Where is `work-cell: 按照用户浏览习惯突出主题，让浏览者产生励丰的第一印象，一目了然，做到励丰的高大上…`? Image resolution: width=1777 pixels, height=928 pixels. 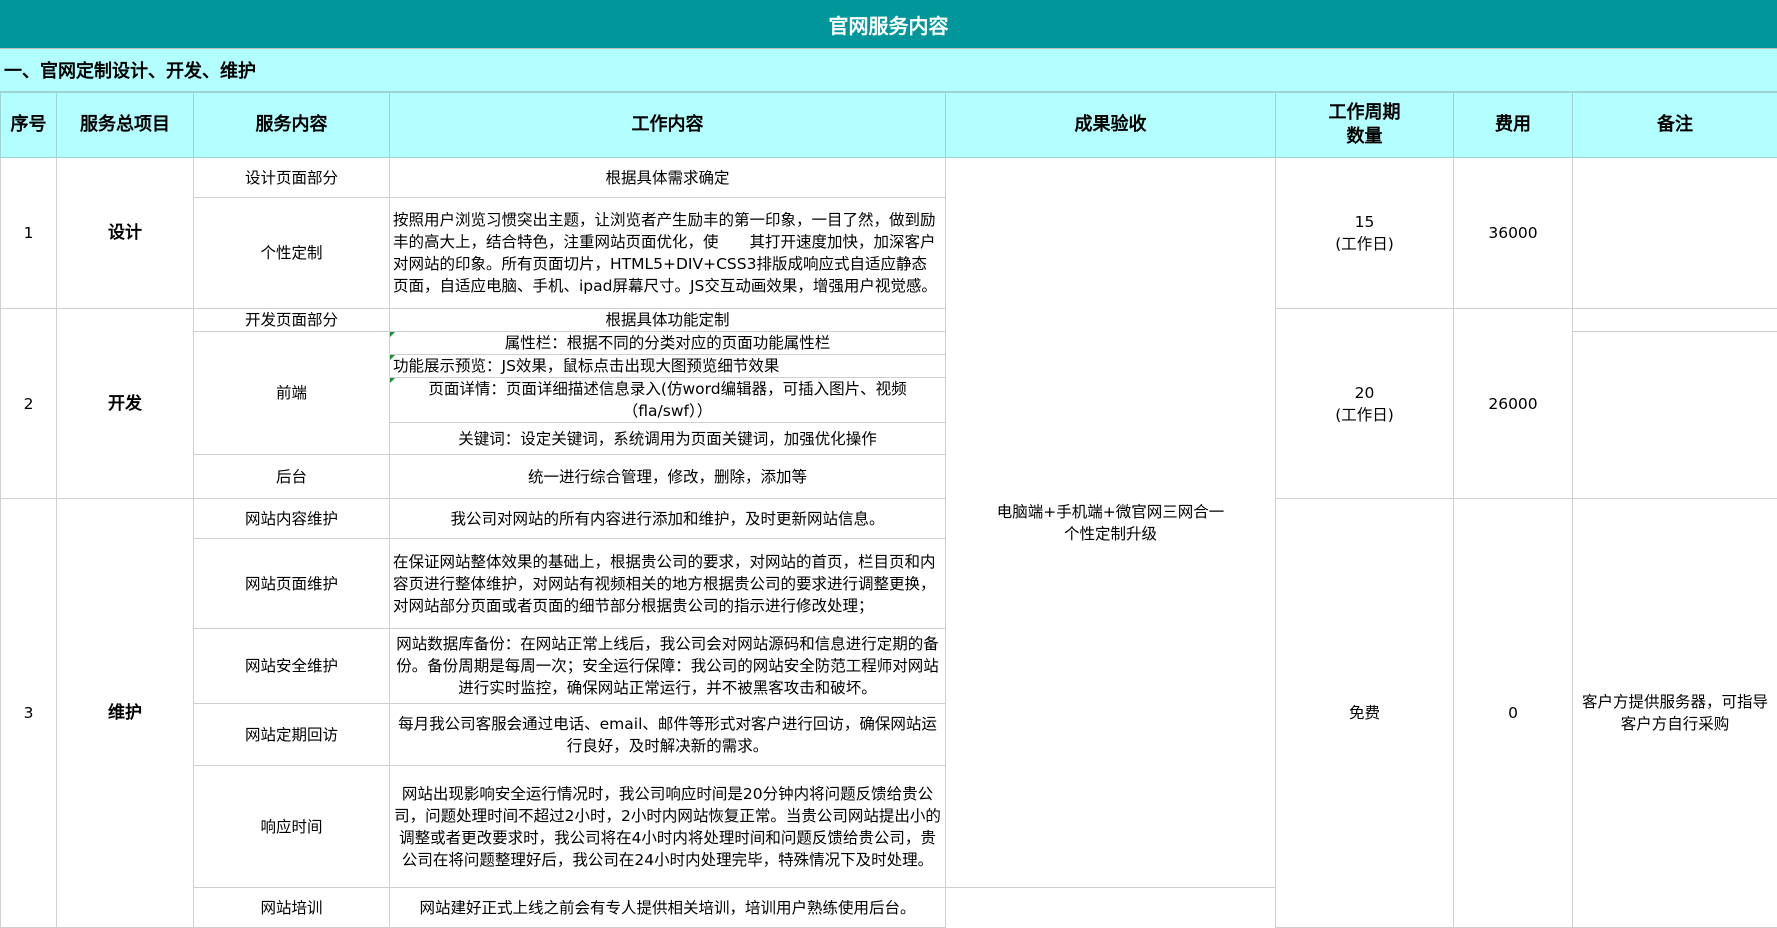
work-cell: 按照用户浏览习惯突出主题，让浏览者产生励丰的第一印象，一目了然，做到励丰的高大上… is located at coordinates (668, 253).